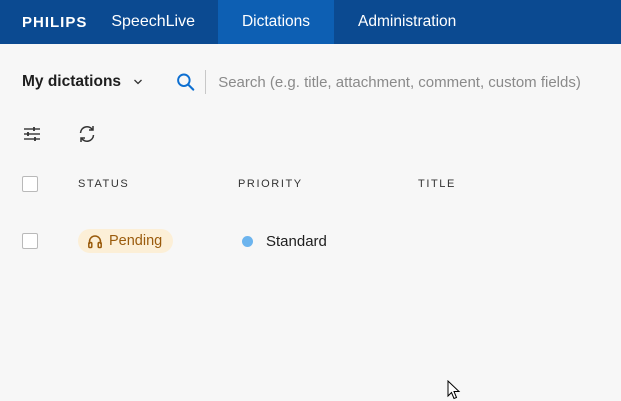  Describe the element at coordinates (59, 134) in the screenshot. I see `list-actions` at that location.